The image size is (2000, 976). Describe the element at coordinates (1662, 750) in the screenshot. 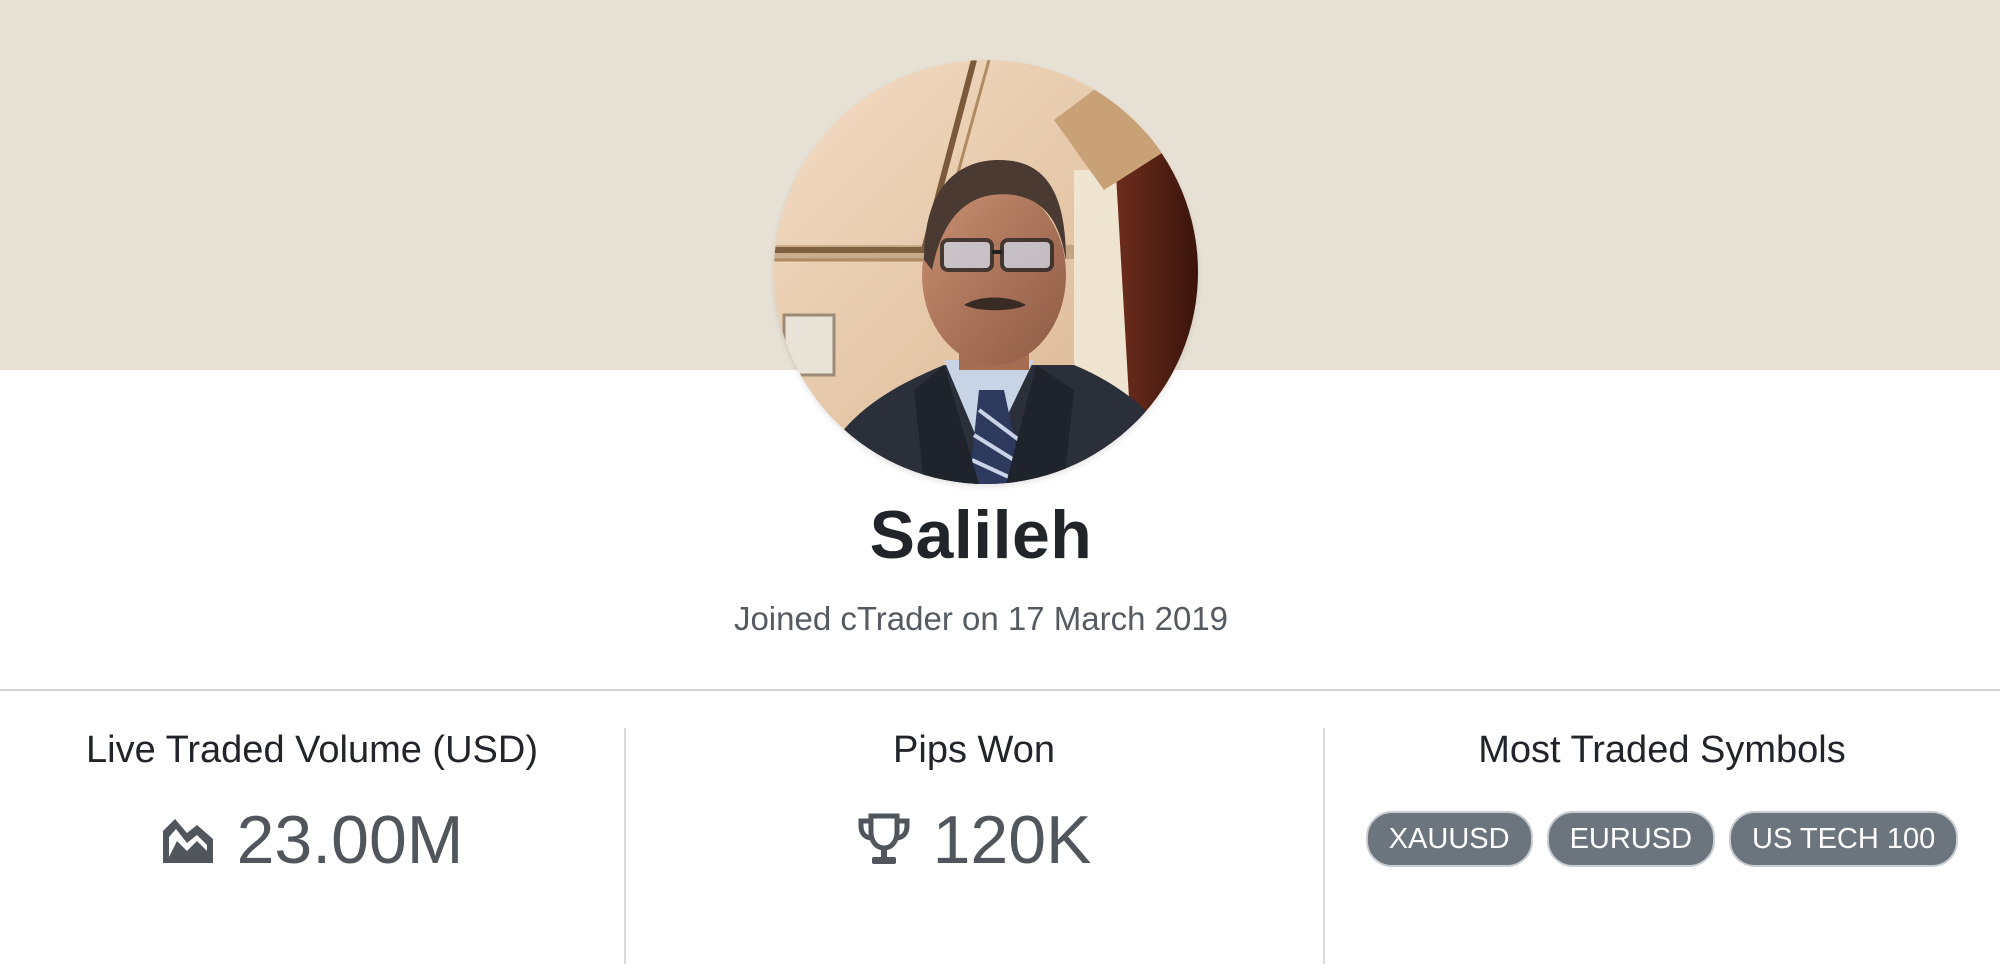

I see `stat-title: Most Traded Symbols` at that location.